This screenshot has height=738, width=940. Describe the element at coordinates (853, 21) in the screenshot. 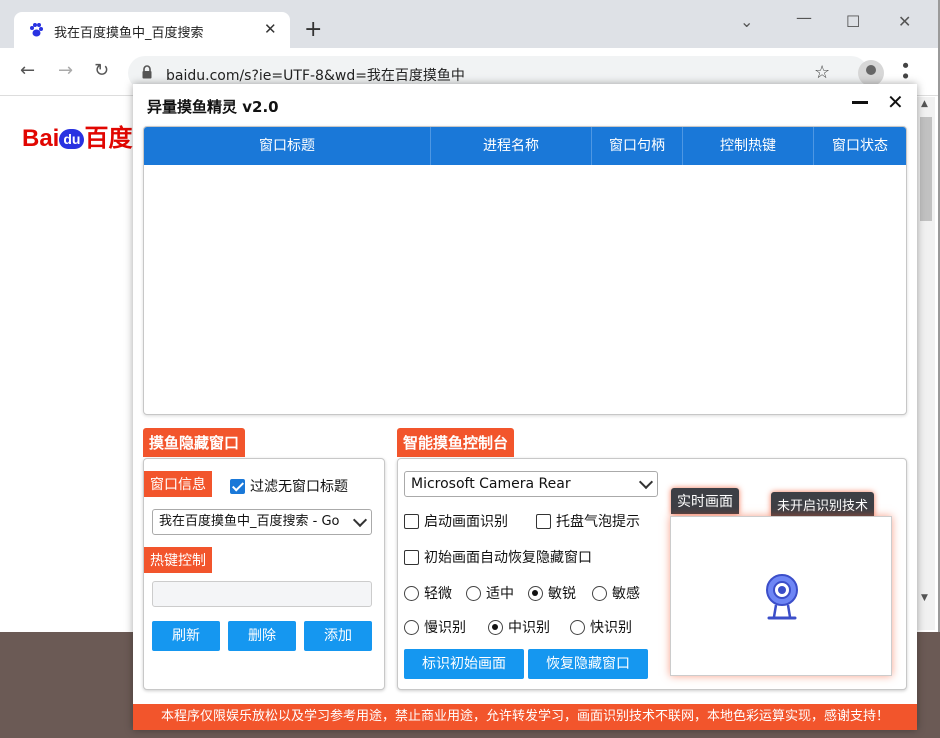

I see `window-restore-button: ☐` at that location.